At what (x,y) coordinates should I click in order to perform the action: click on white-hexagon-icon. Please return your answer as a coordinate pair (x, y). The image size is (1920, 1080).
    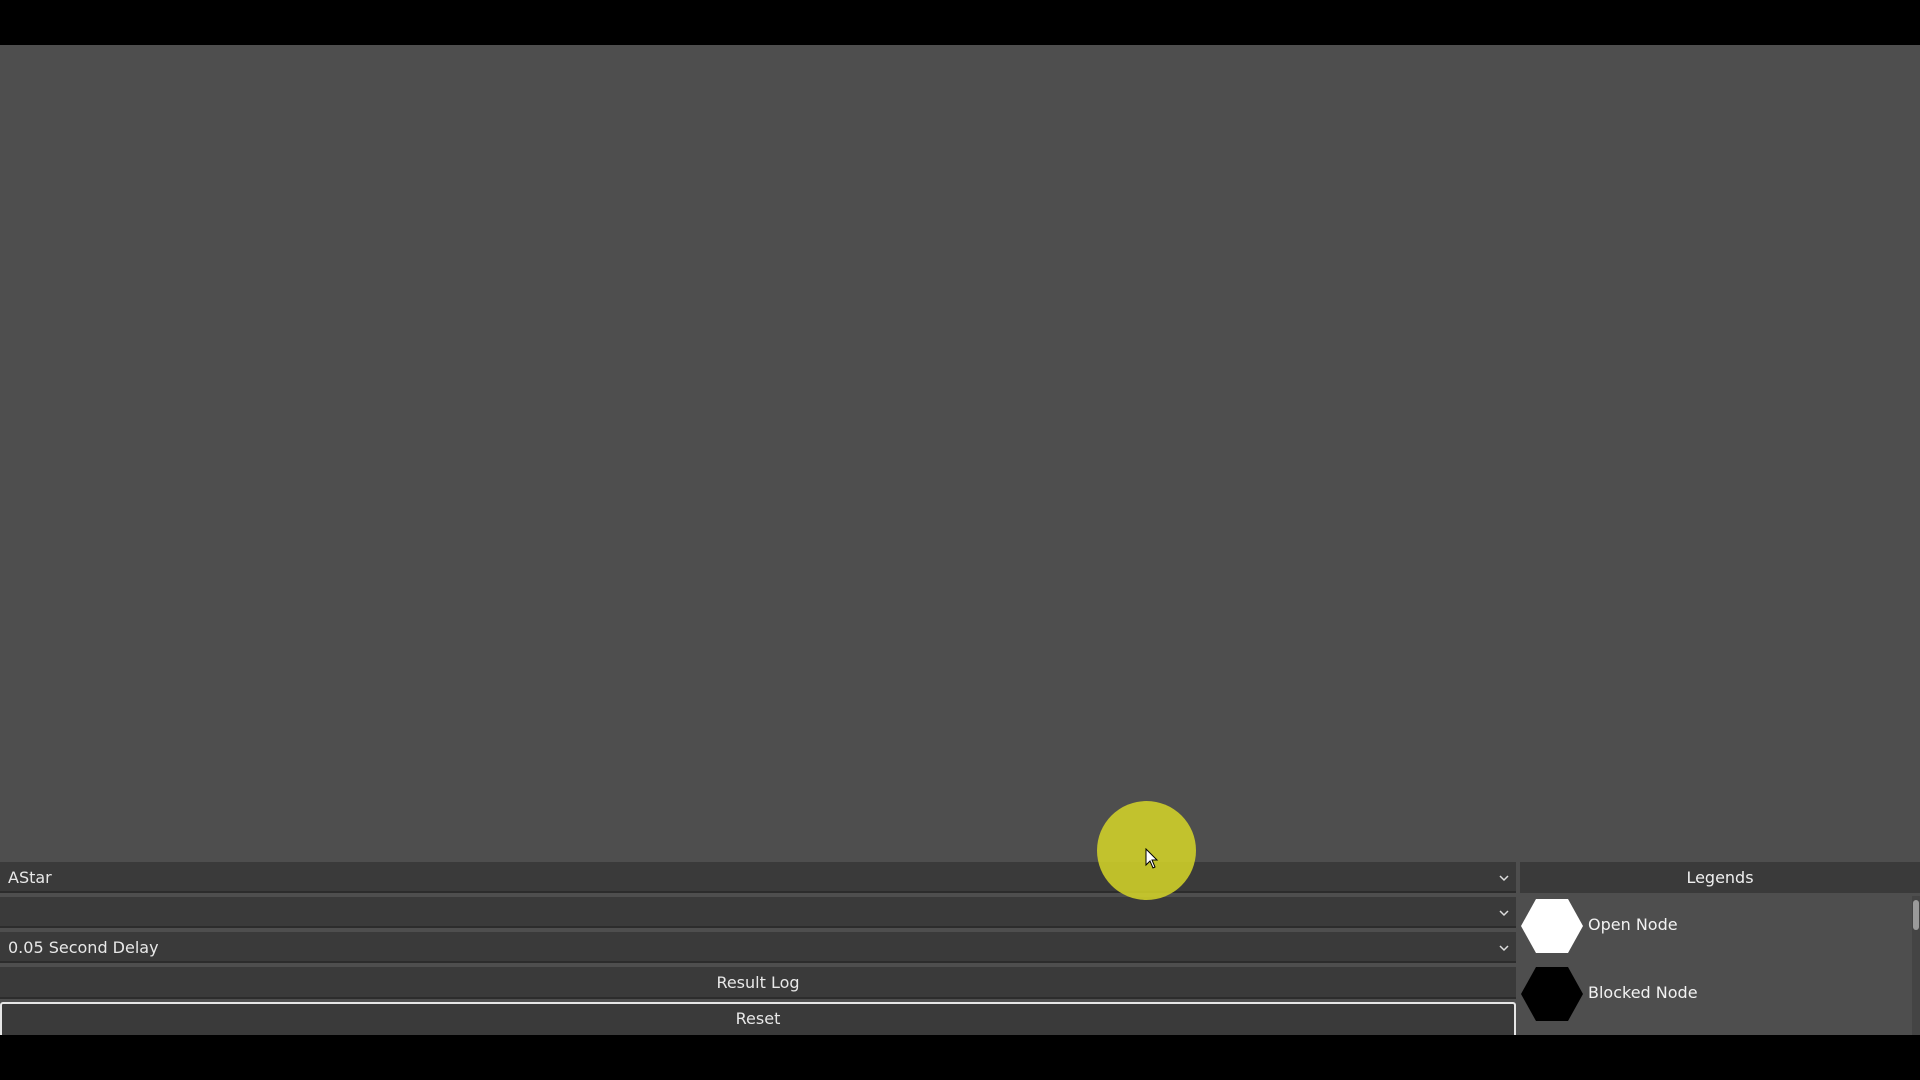
    Looking at the image, I should click on (1552, 926).